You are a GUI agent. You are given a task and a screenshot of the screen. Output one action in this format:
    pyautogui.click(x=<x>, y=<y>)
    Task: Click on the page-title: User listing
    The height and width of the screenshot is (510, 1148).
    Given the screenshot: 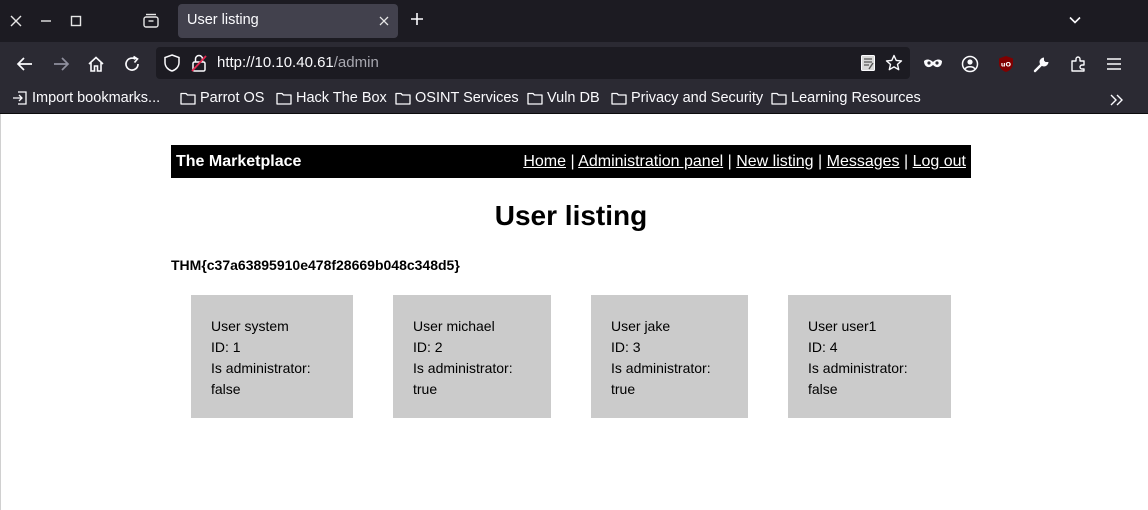 What is the action you would take?
    pyautogui.click(x=571, y=215)
    